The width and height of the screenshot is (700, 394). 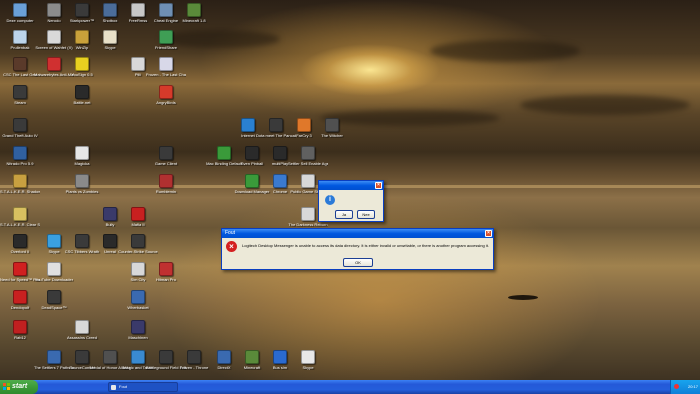 I want to click on desktop-icon-label: Magicka, so click(x=82, y=163).